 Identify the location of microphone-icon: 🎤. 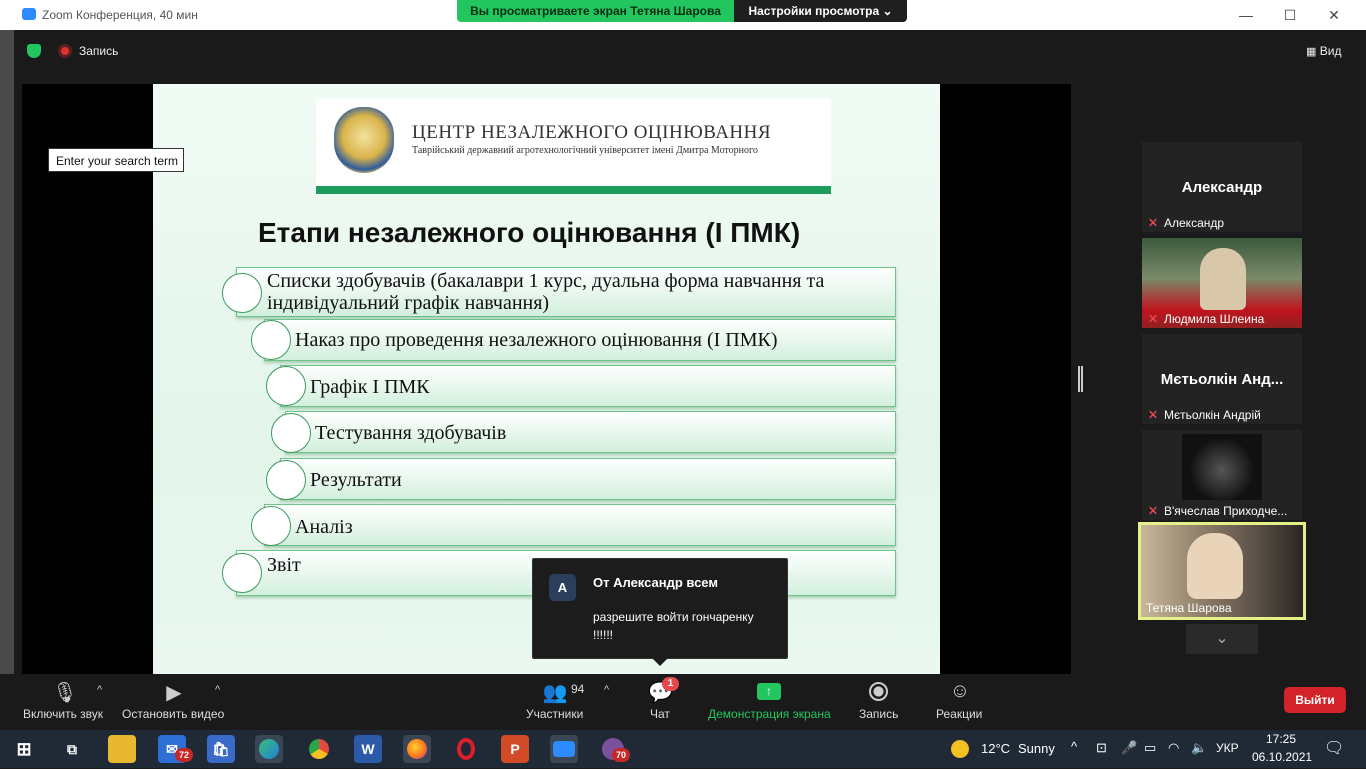
(1129, 748).